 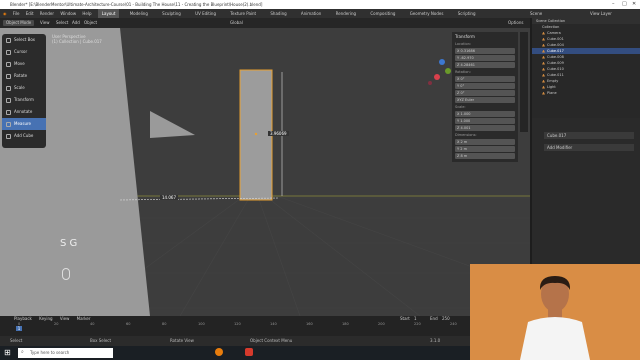 I want to click on menu-help: Help, so click(x=86, y=13).